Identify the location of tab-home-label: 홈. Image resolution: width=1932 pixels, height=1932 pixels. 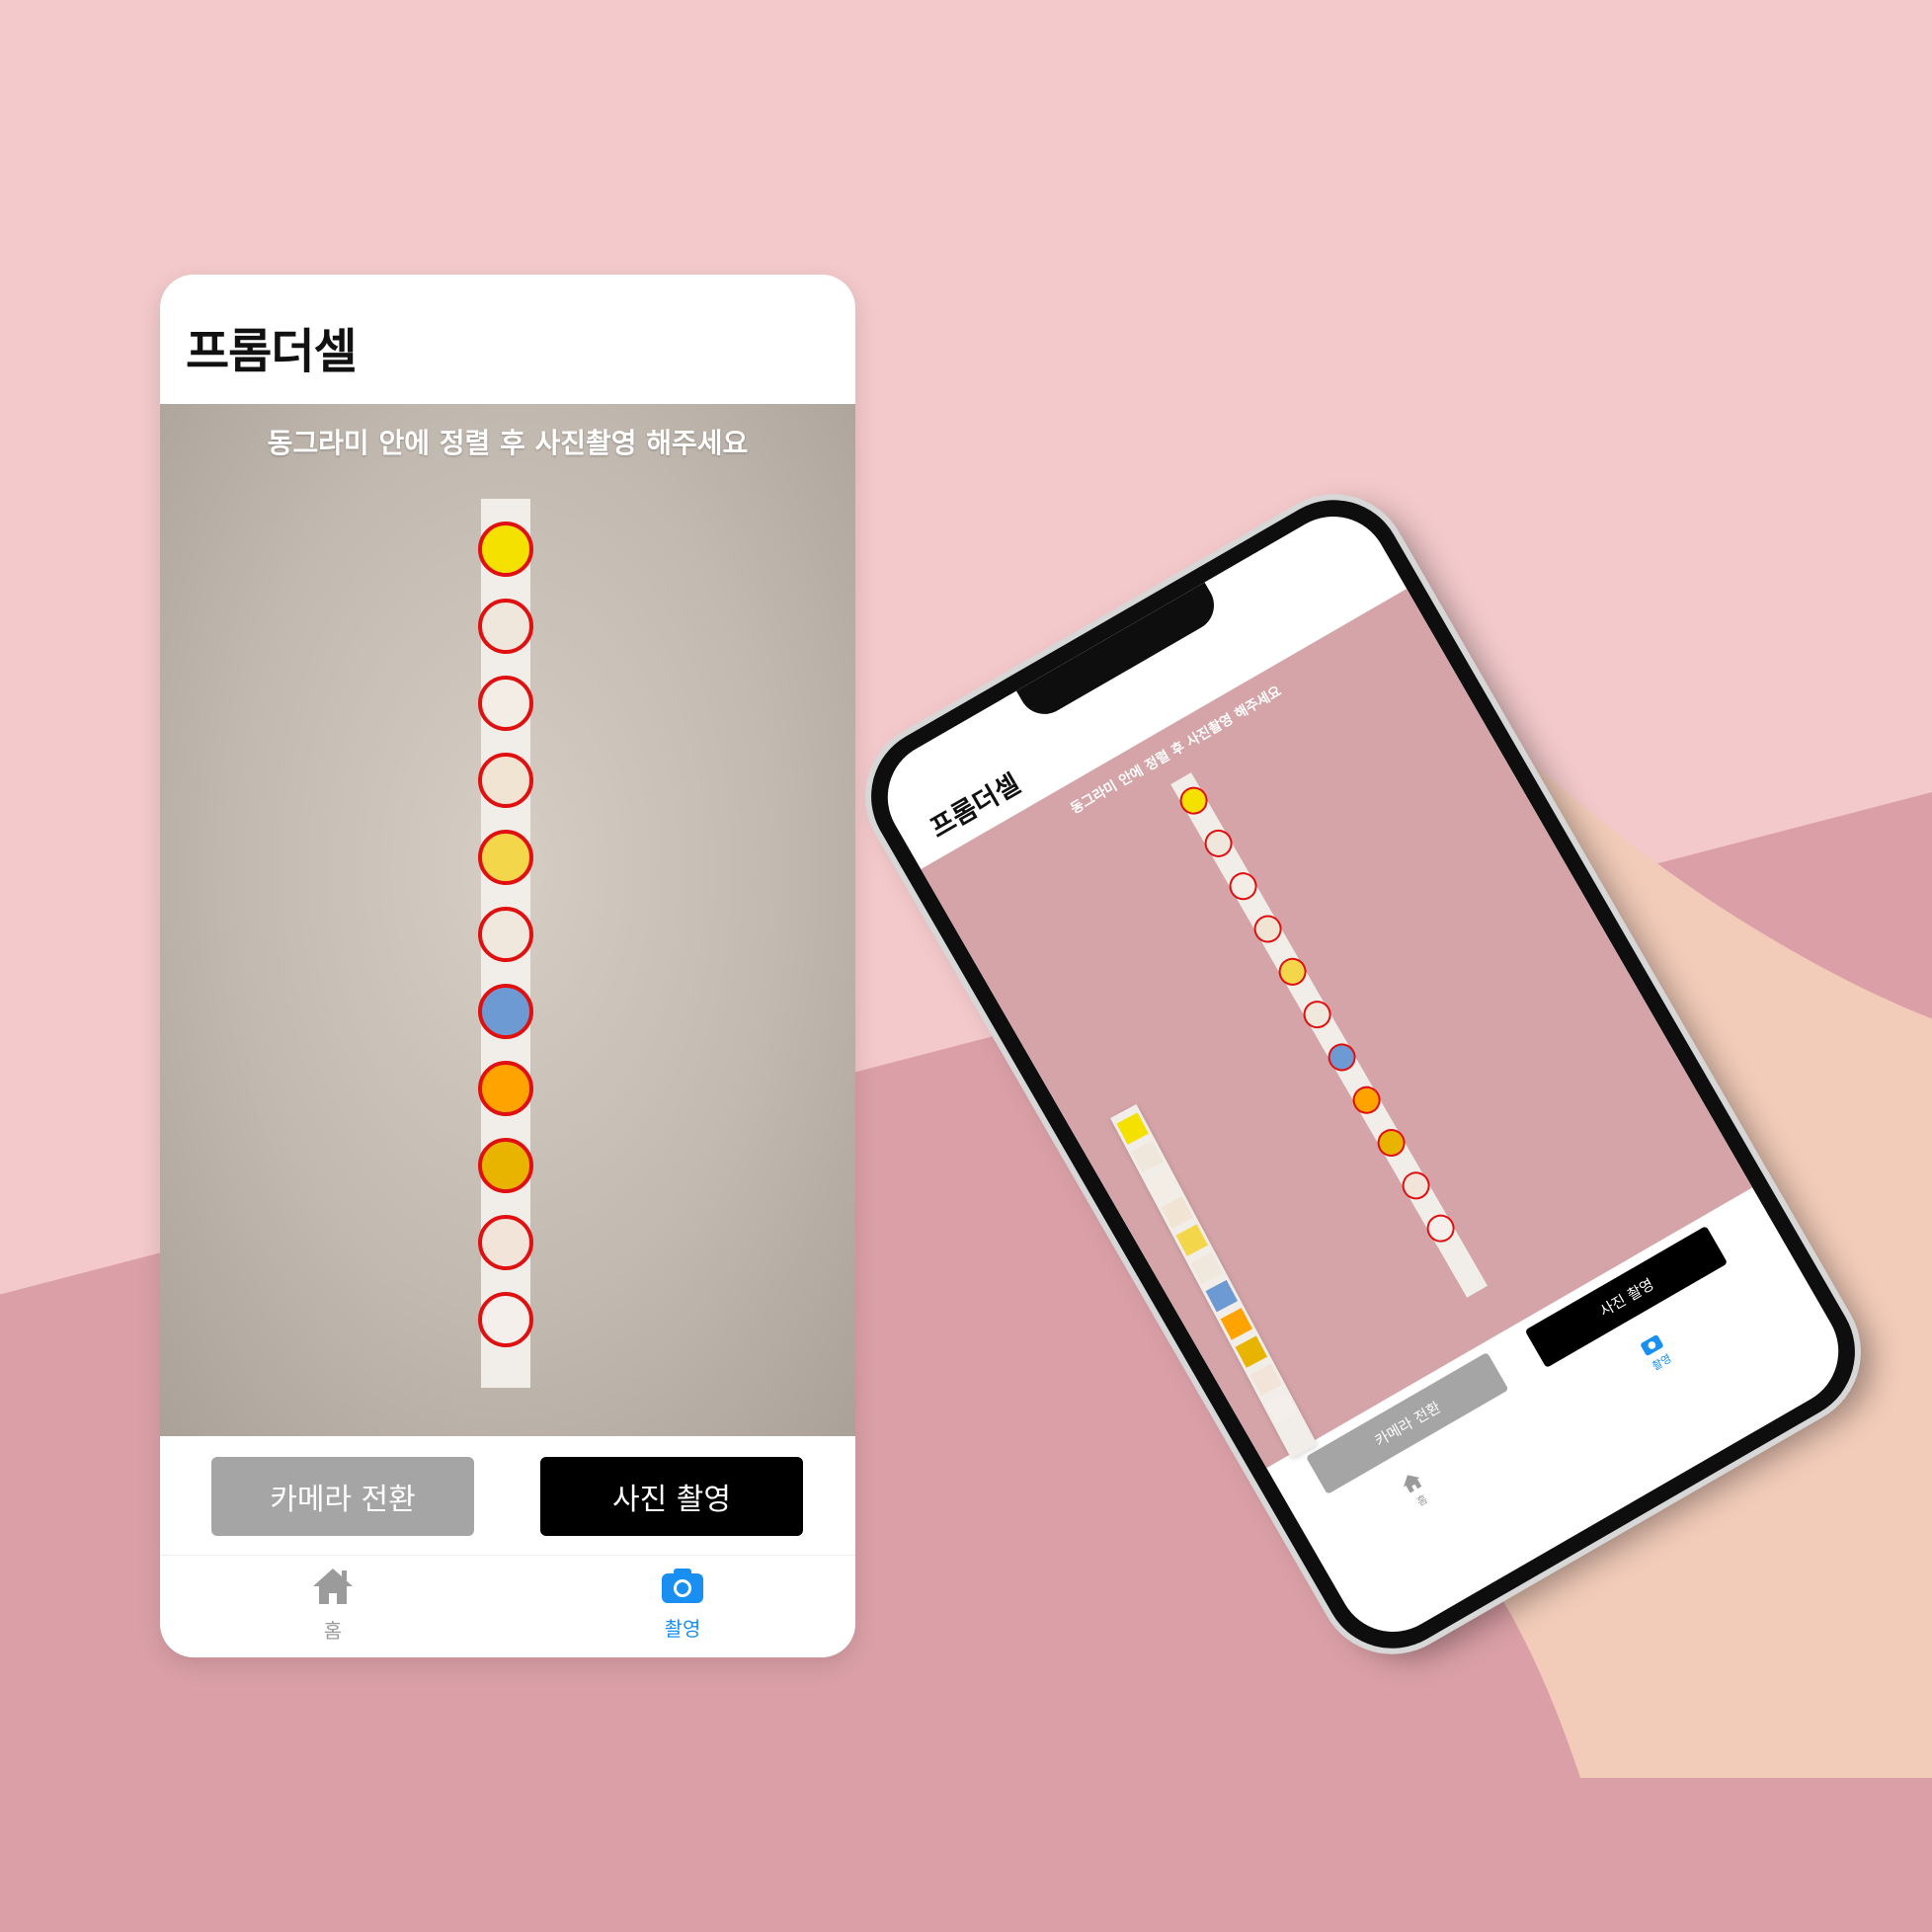
(333, 1631).